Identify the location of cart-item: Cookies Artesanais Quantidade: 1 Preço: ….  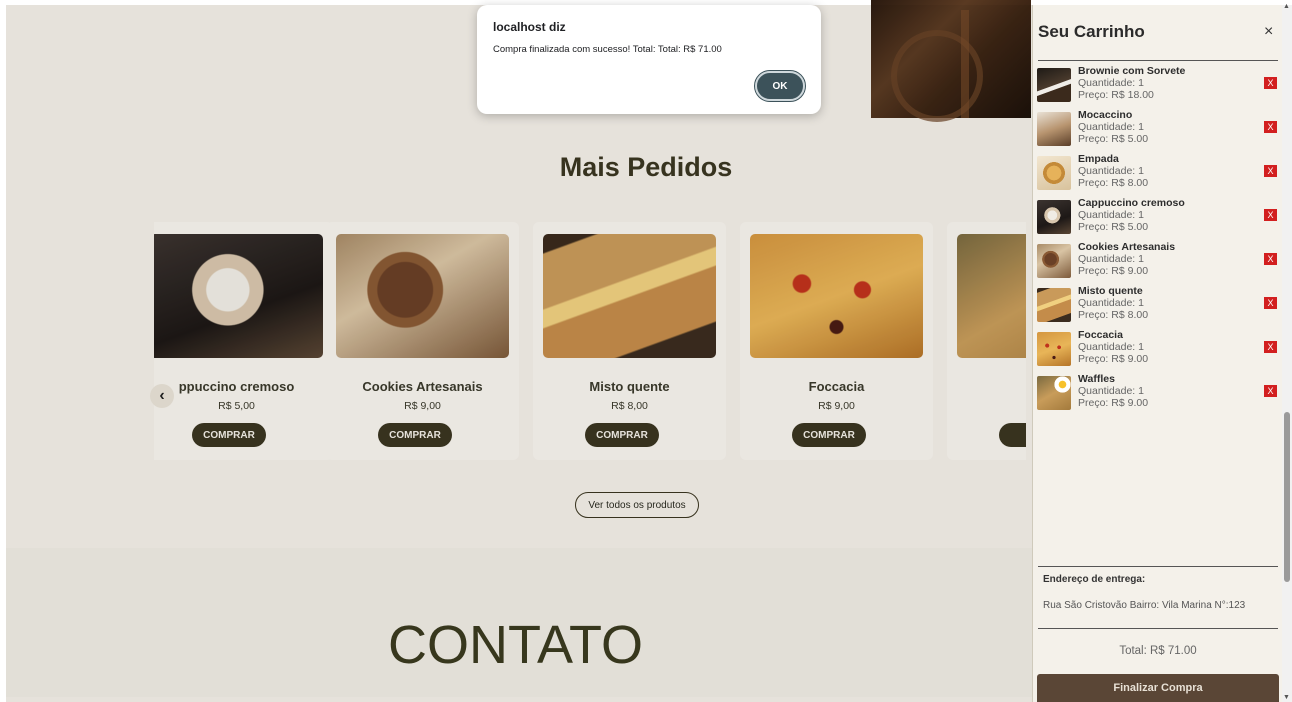
(1158, 262).